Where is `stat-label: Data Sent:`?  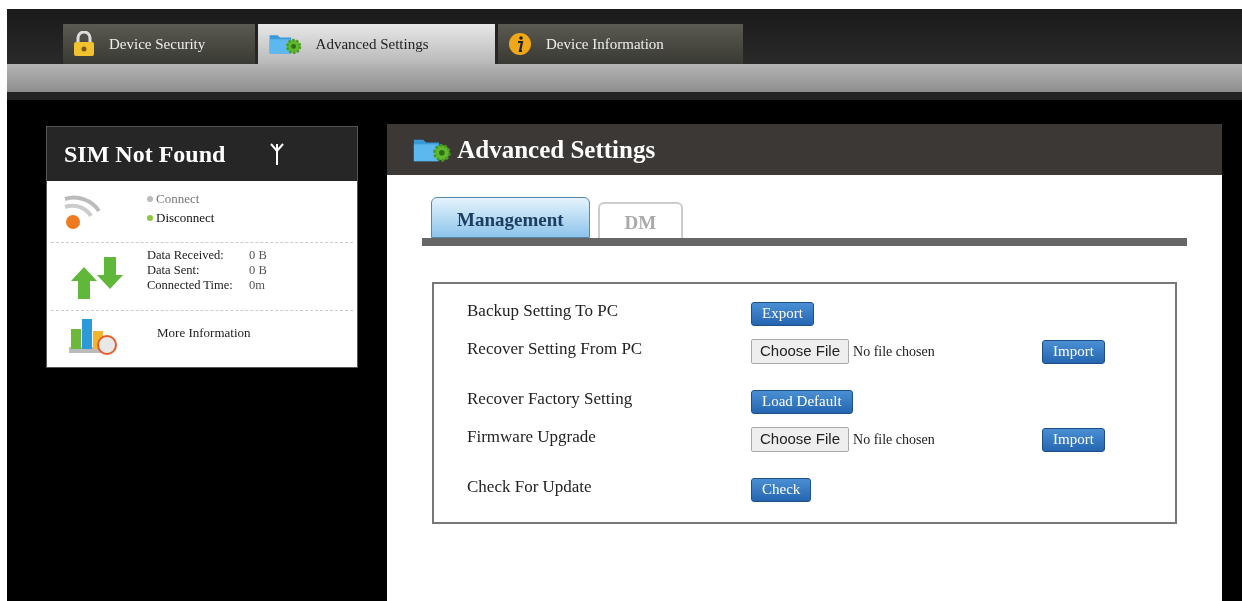 stat-label: Data Sent: is located at coordinates (174, 270).